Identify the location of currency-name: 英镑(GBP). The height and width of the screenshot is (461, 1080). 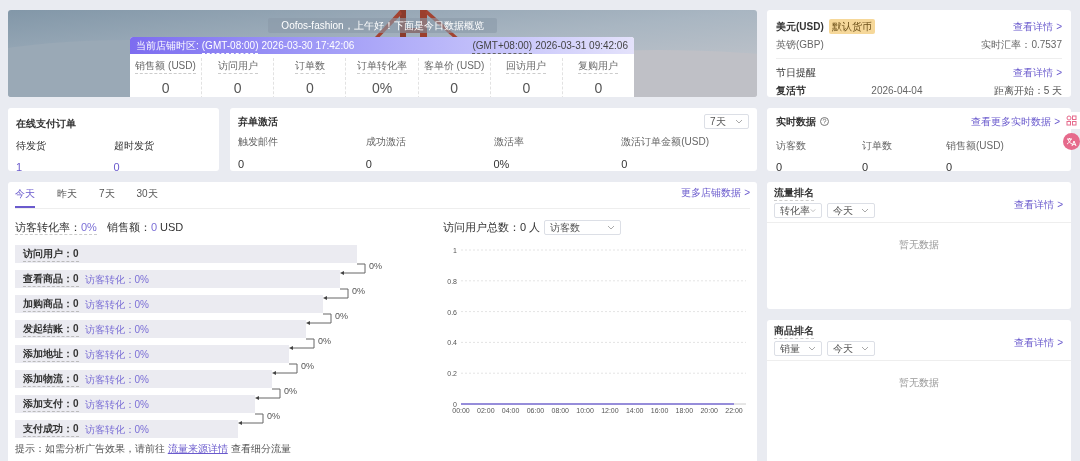
(800, 45).